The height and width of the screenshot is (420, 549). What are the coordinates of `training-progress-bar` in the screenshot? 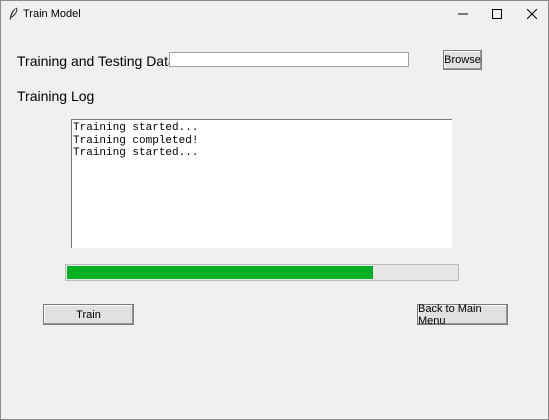 It's located at (262, 272).